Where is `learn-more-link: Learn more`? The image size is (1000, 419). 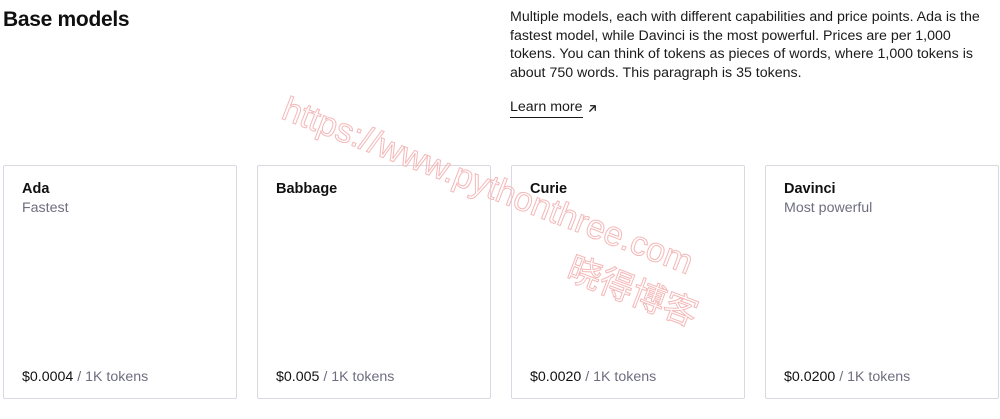
learn-more-link: Learn more is located at coordinates (554, 108).